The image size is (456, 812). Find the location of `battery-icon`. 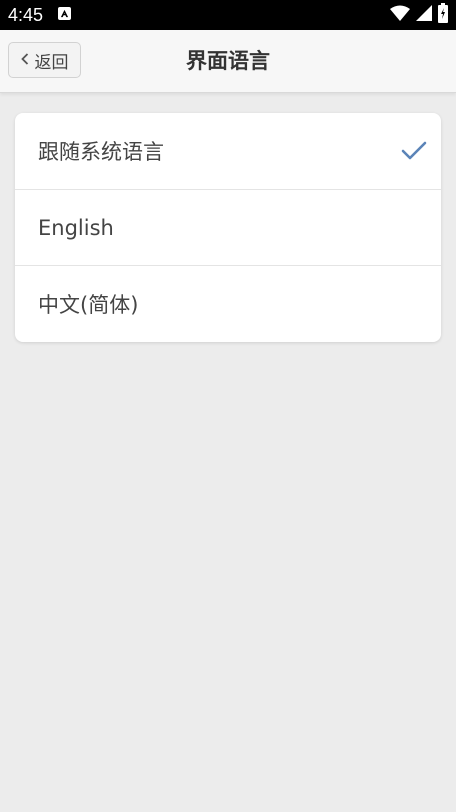

battery-icon is located at coordinates (443, 15).